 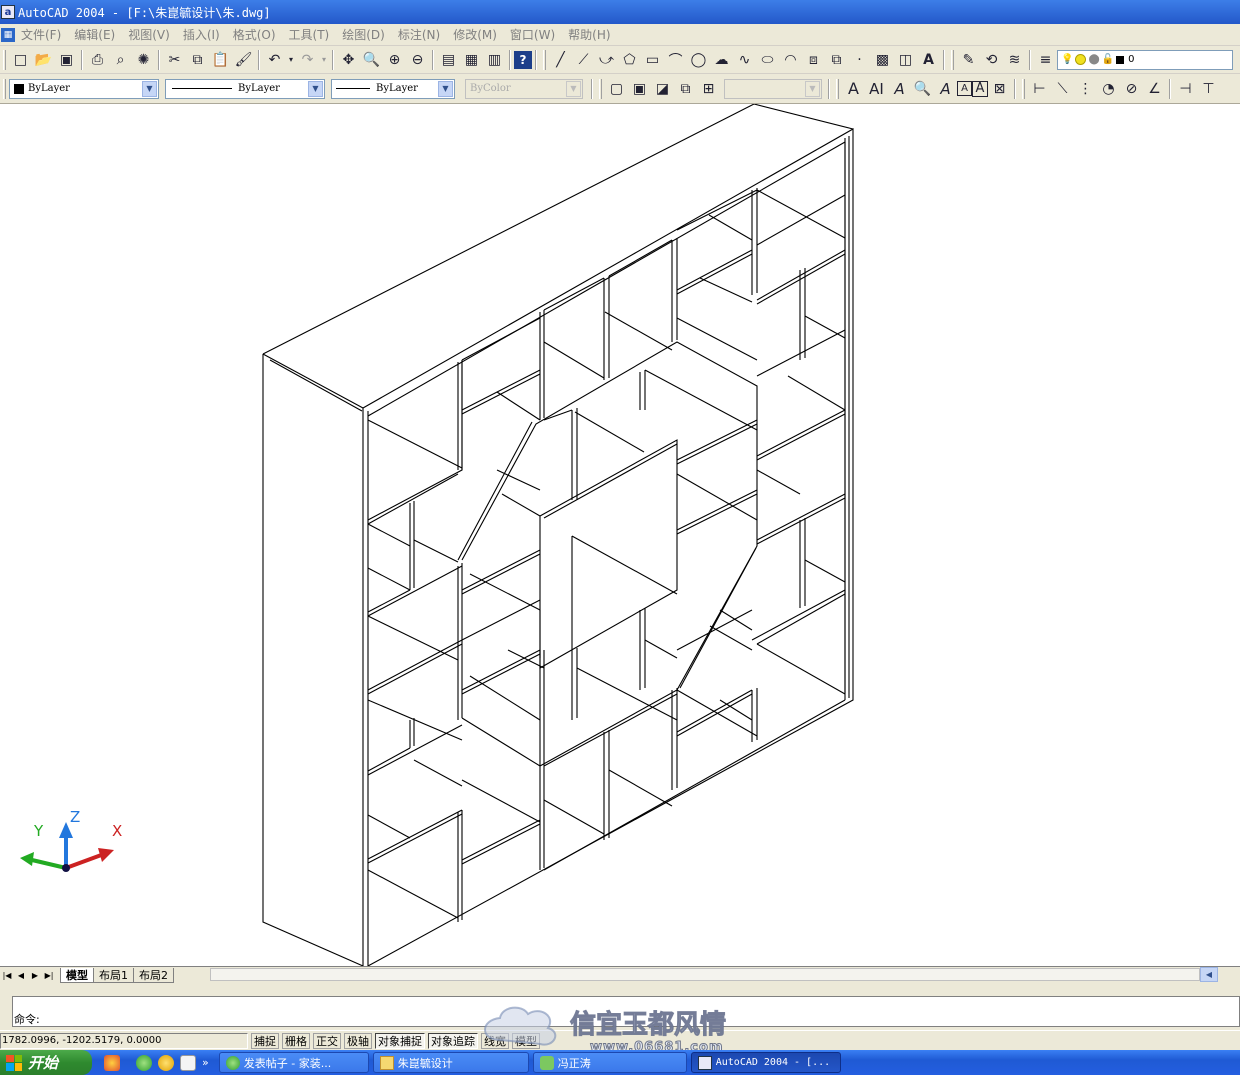 I want to click on quicklaunch-overflow-icon: », so click(x=205, y=1062).